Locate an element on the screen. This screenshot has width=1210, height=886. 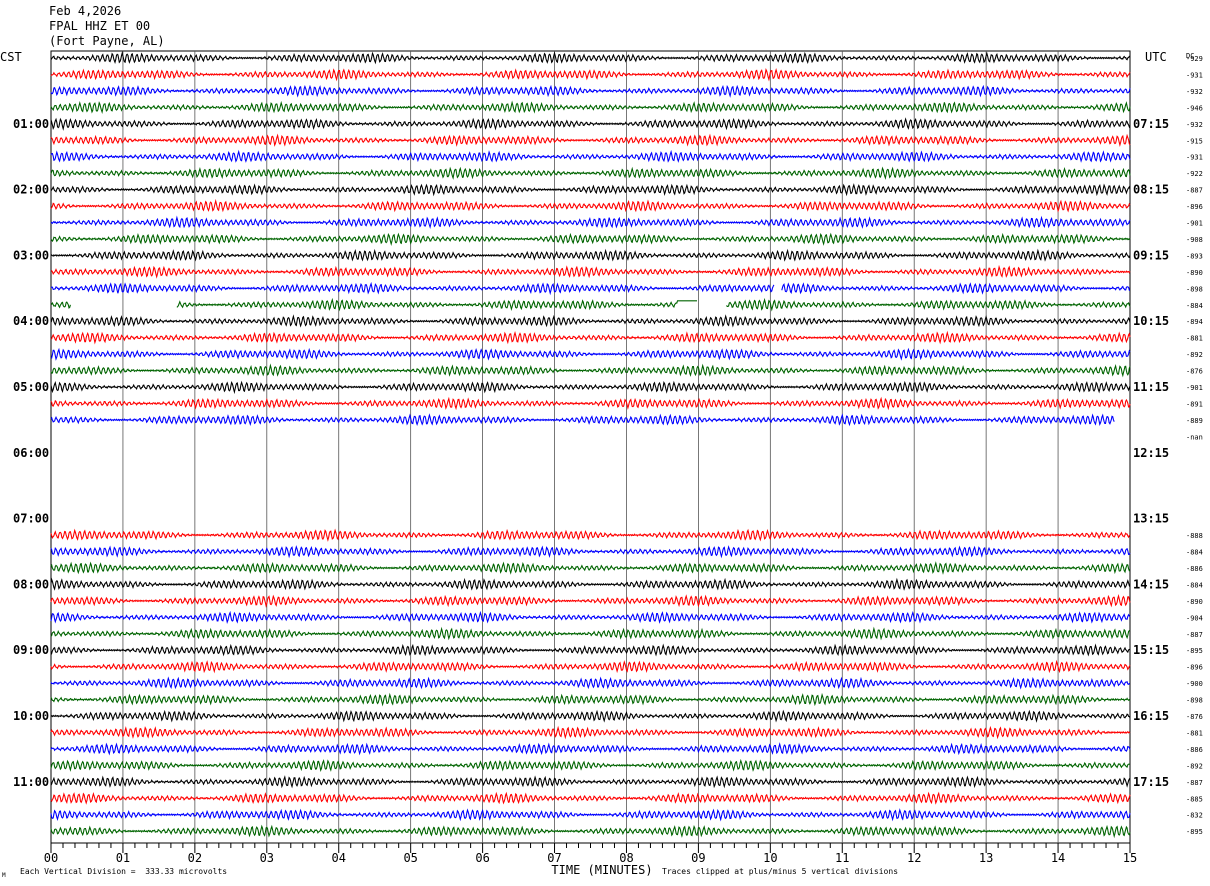
left-time-label: 03:00 is located at coordinates (31, 255).